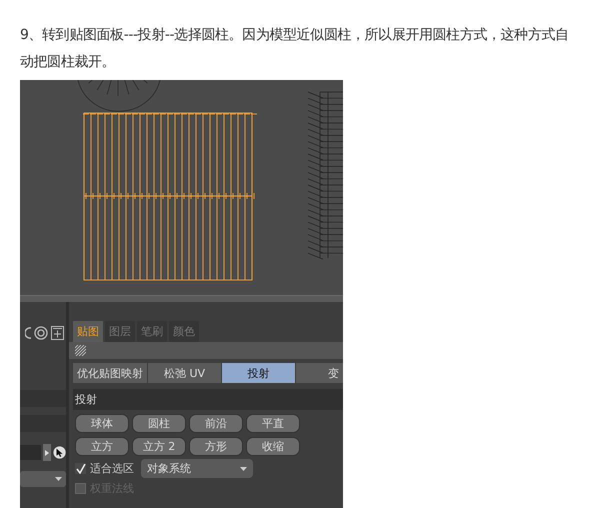 Image resolution: width=591 pixels, height=508 pixels. What do you see at coordinates (57, 333) in the screenshot?
I see `plus-box-icon` at bounding box center [57, 333].